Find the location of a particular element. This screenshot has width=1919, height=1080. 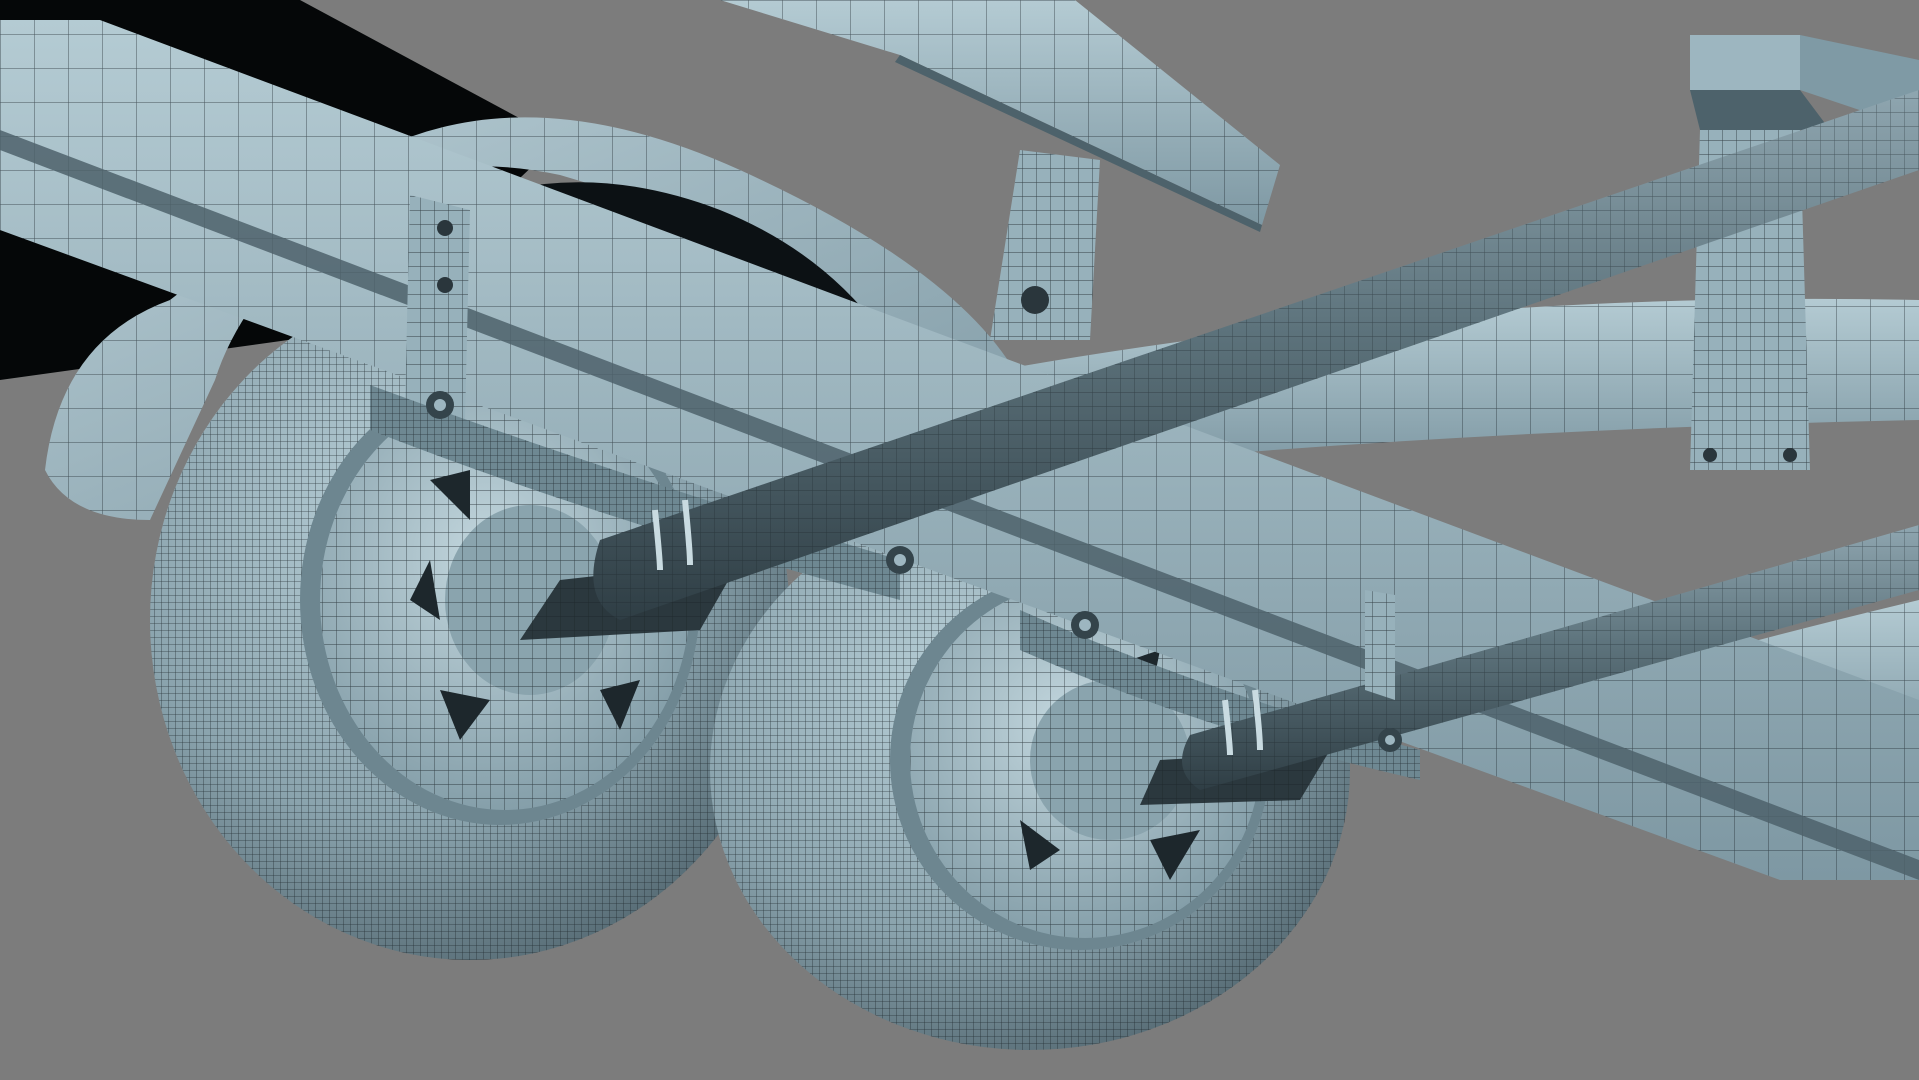

rail-bracket-lower is located at coordinates (1380, 645).